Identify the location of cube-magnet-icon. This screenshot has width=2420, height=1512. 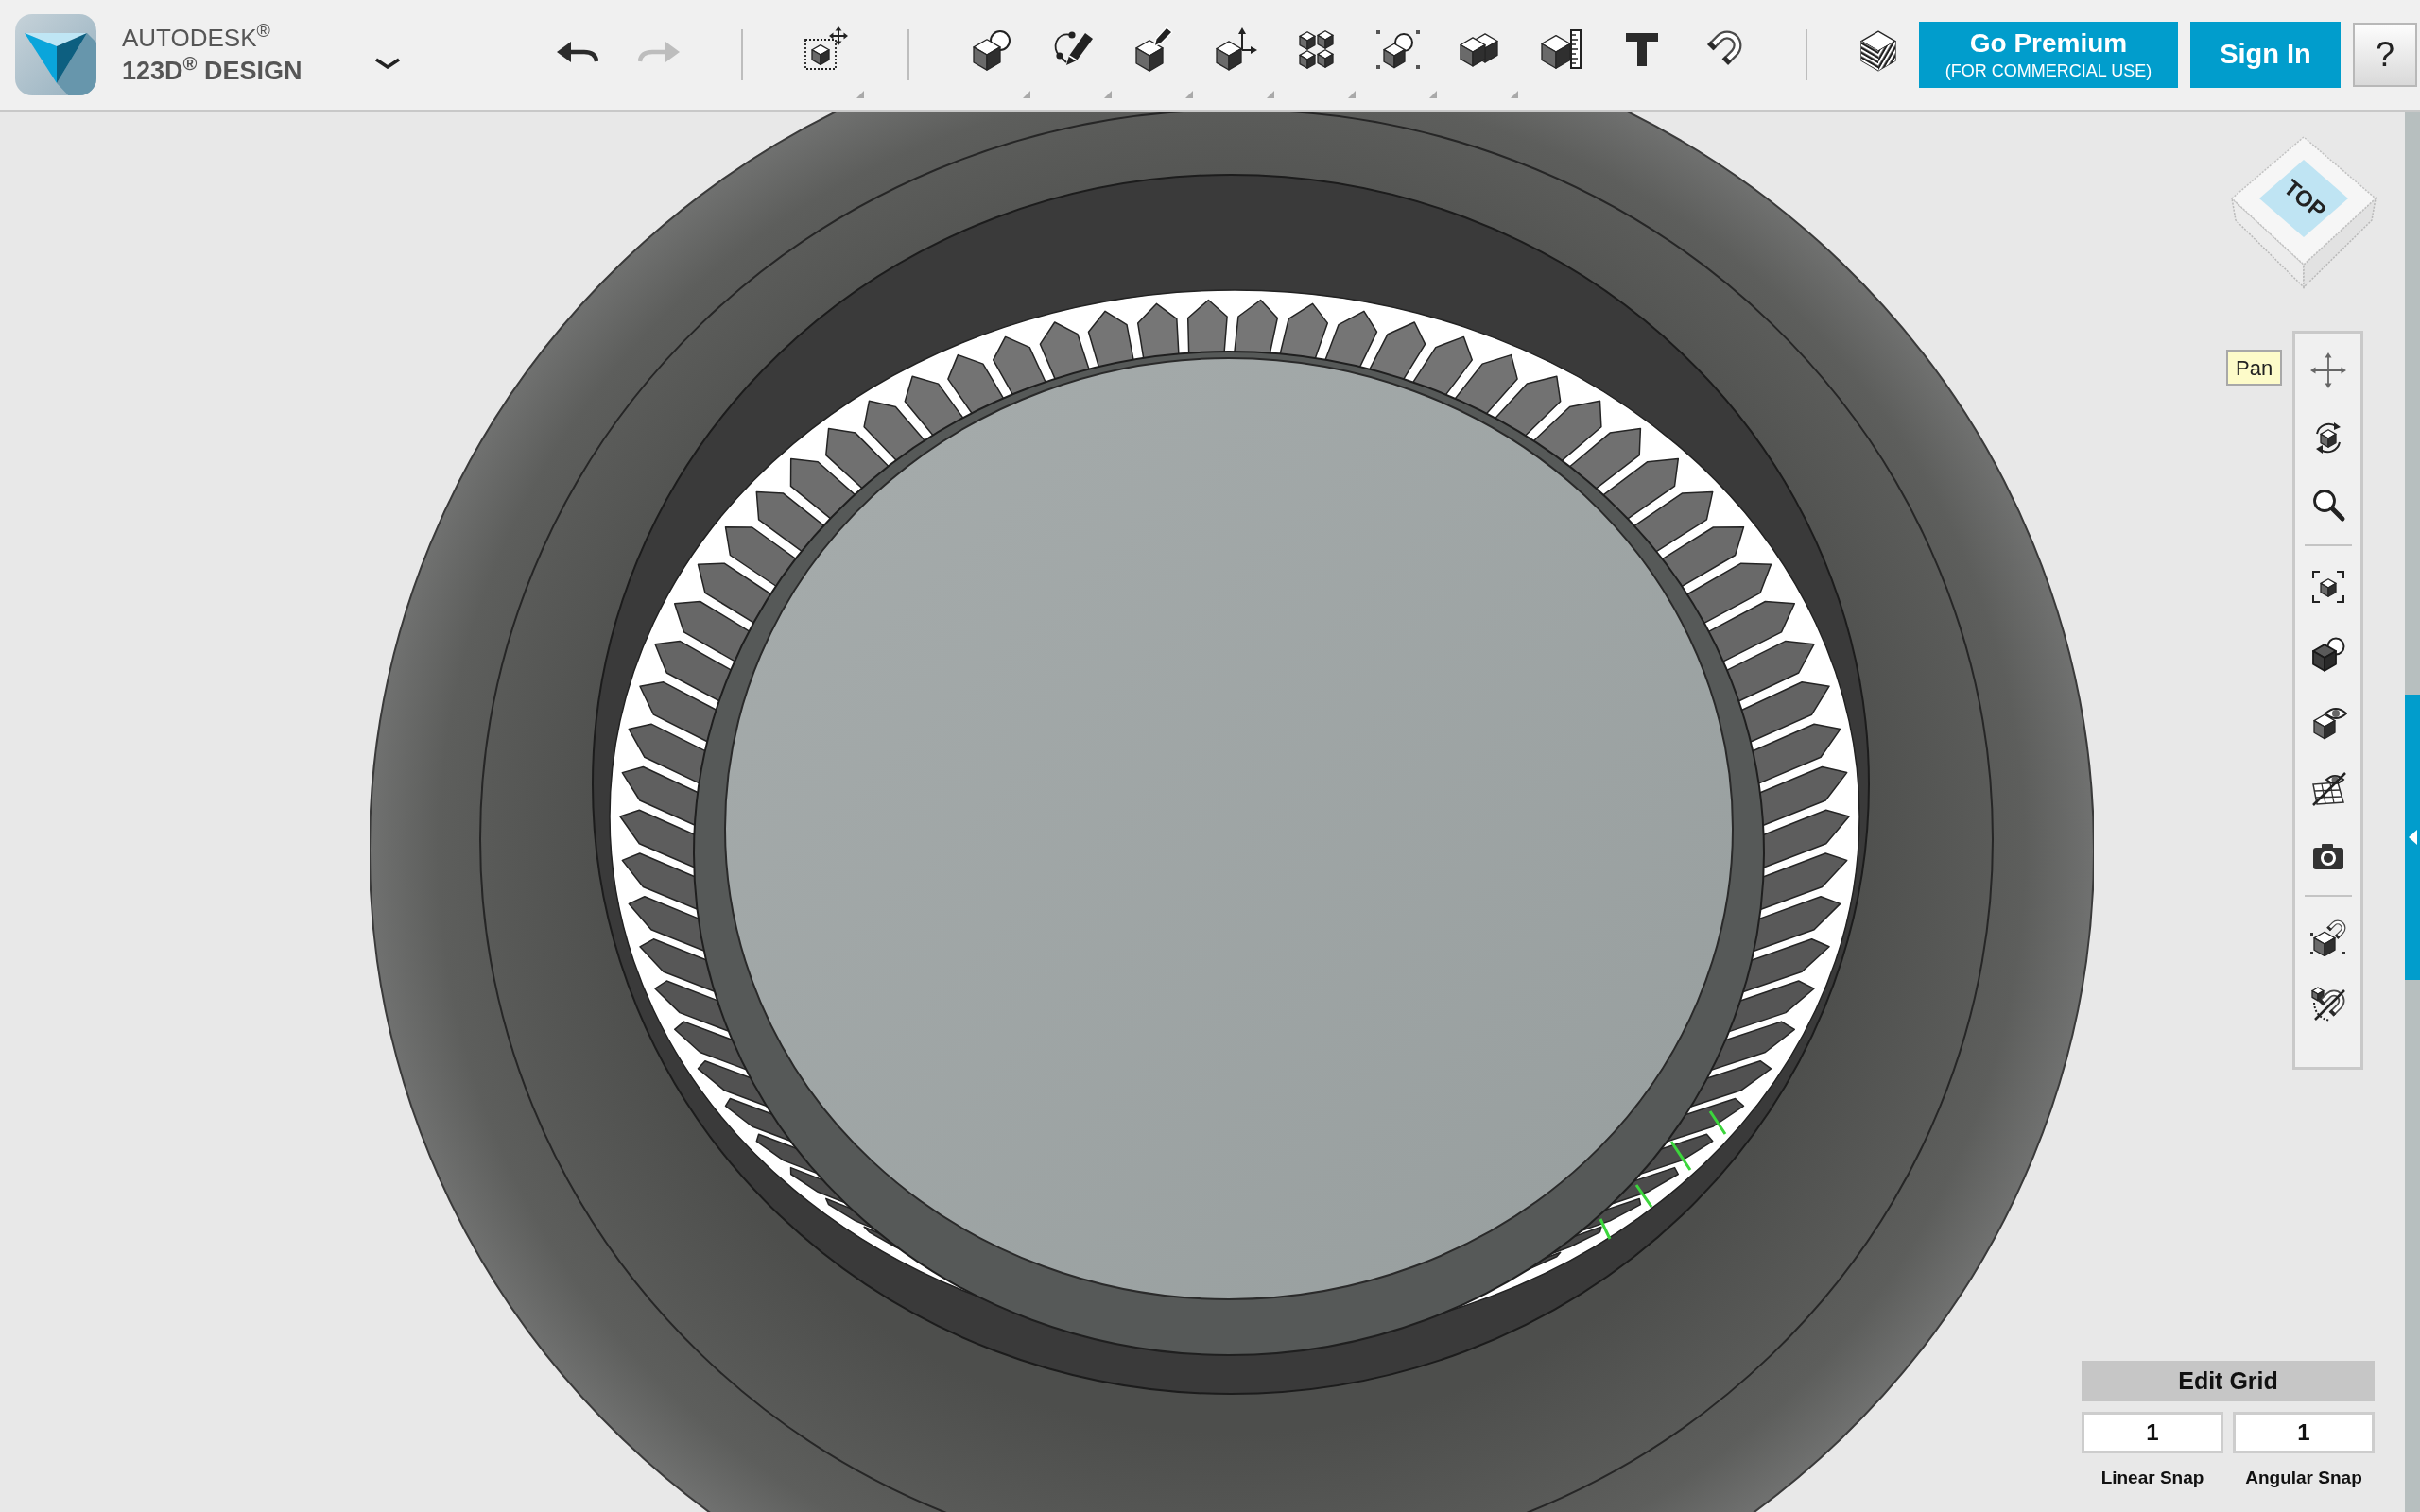
(2327, 937).